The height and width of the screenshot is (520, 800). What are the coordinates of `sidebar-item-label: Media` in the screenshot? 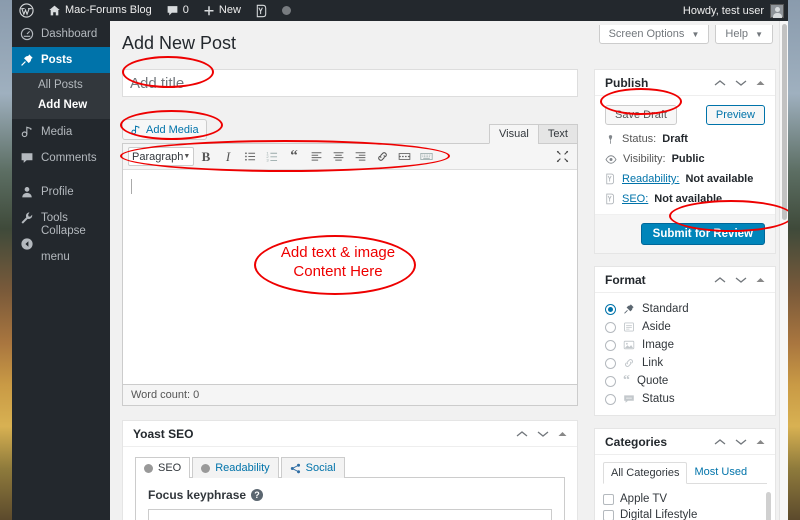 It's located at (57, 132).